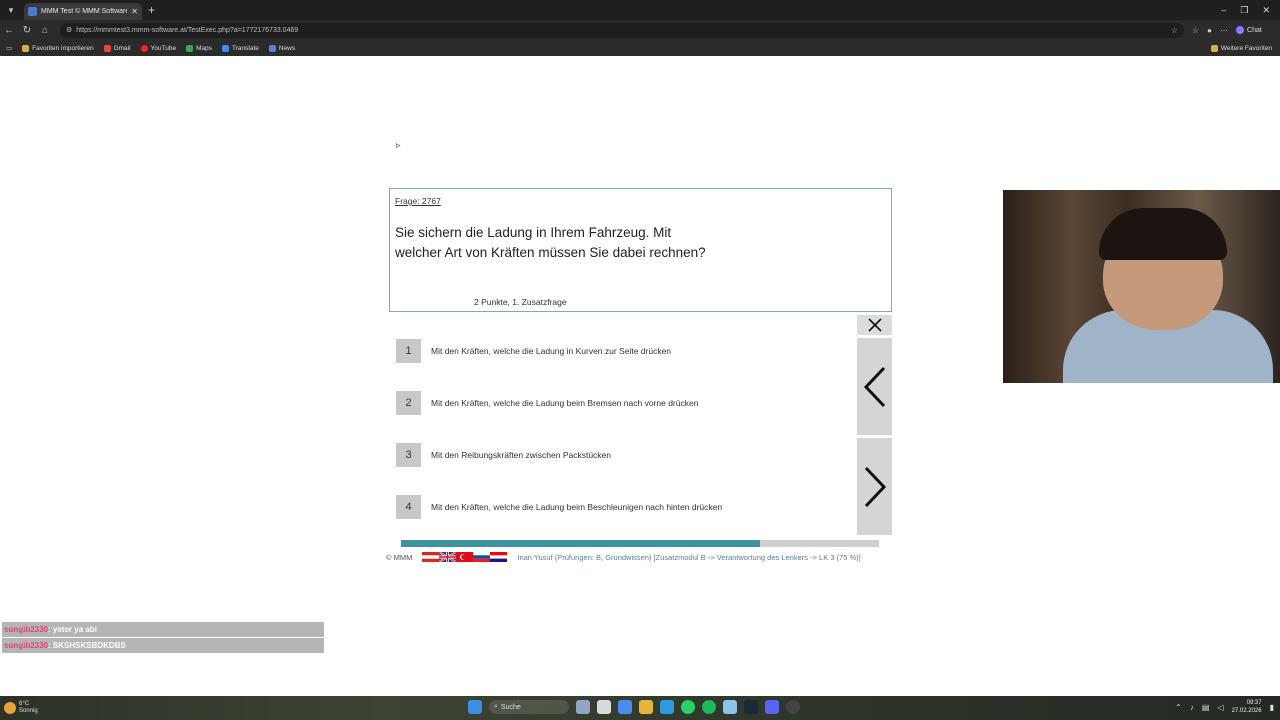  Describe the element at coordinates (9, 48) in the screenshot. I see `bookmarks-toggle-icon: ▭` at that location.